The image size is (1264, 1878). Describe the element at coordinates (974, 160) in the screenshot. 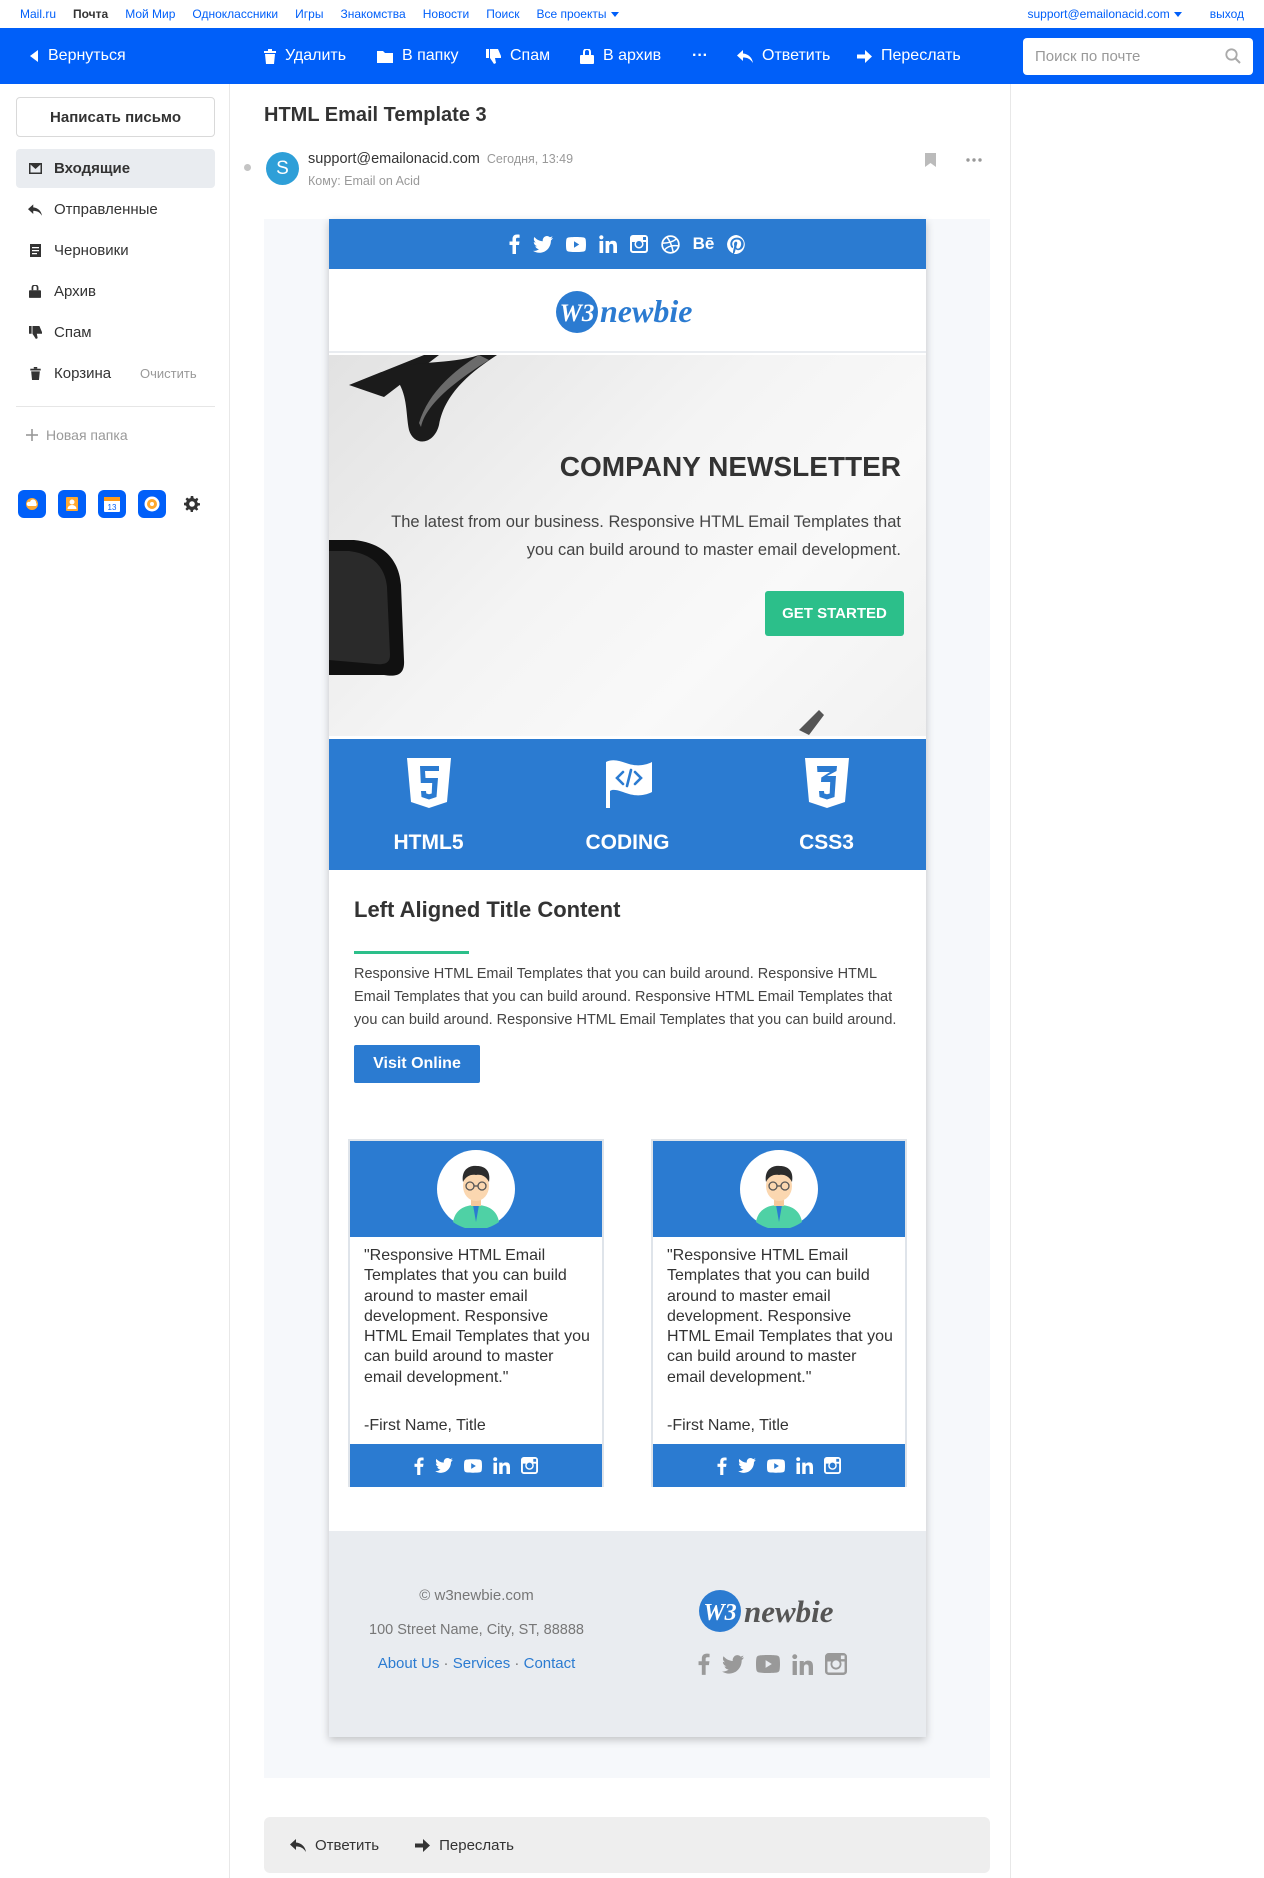

I see `more-dots-icon` at that location.